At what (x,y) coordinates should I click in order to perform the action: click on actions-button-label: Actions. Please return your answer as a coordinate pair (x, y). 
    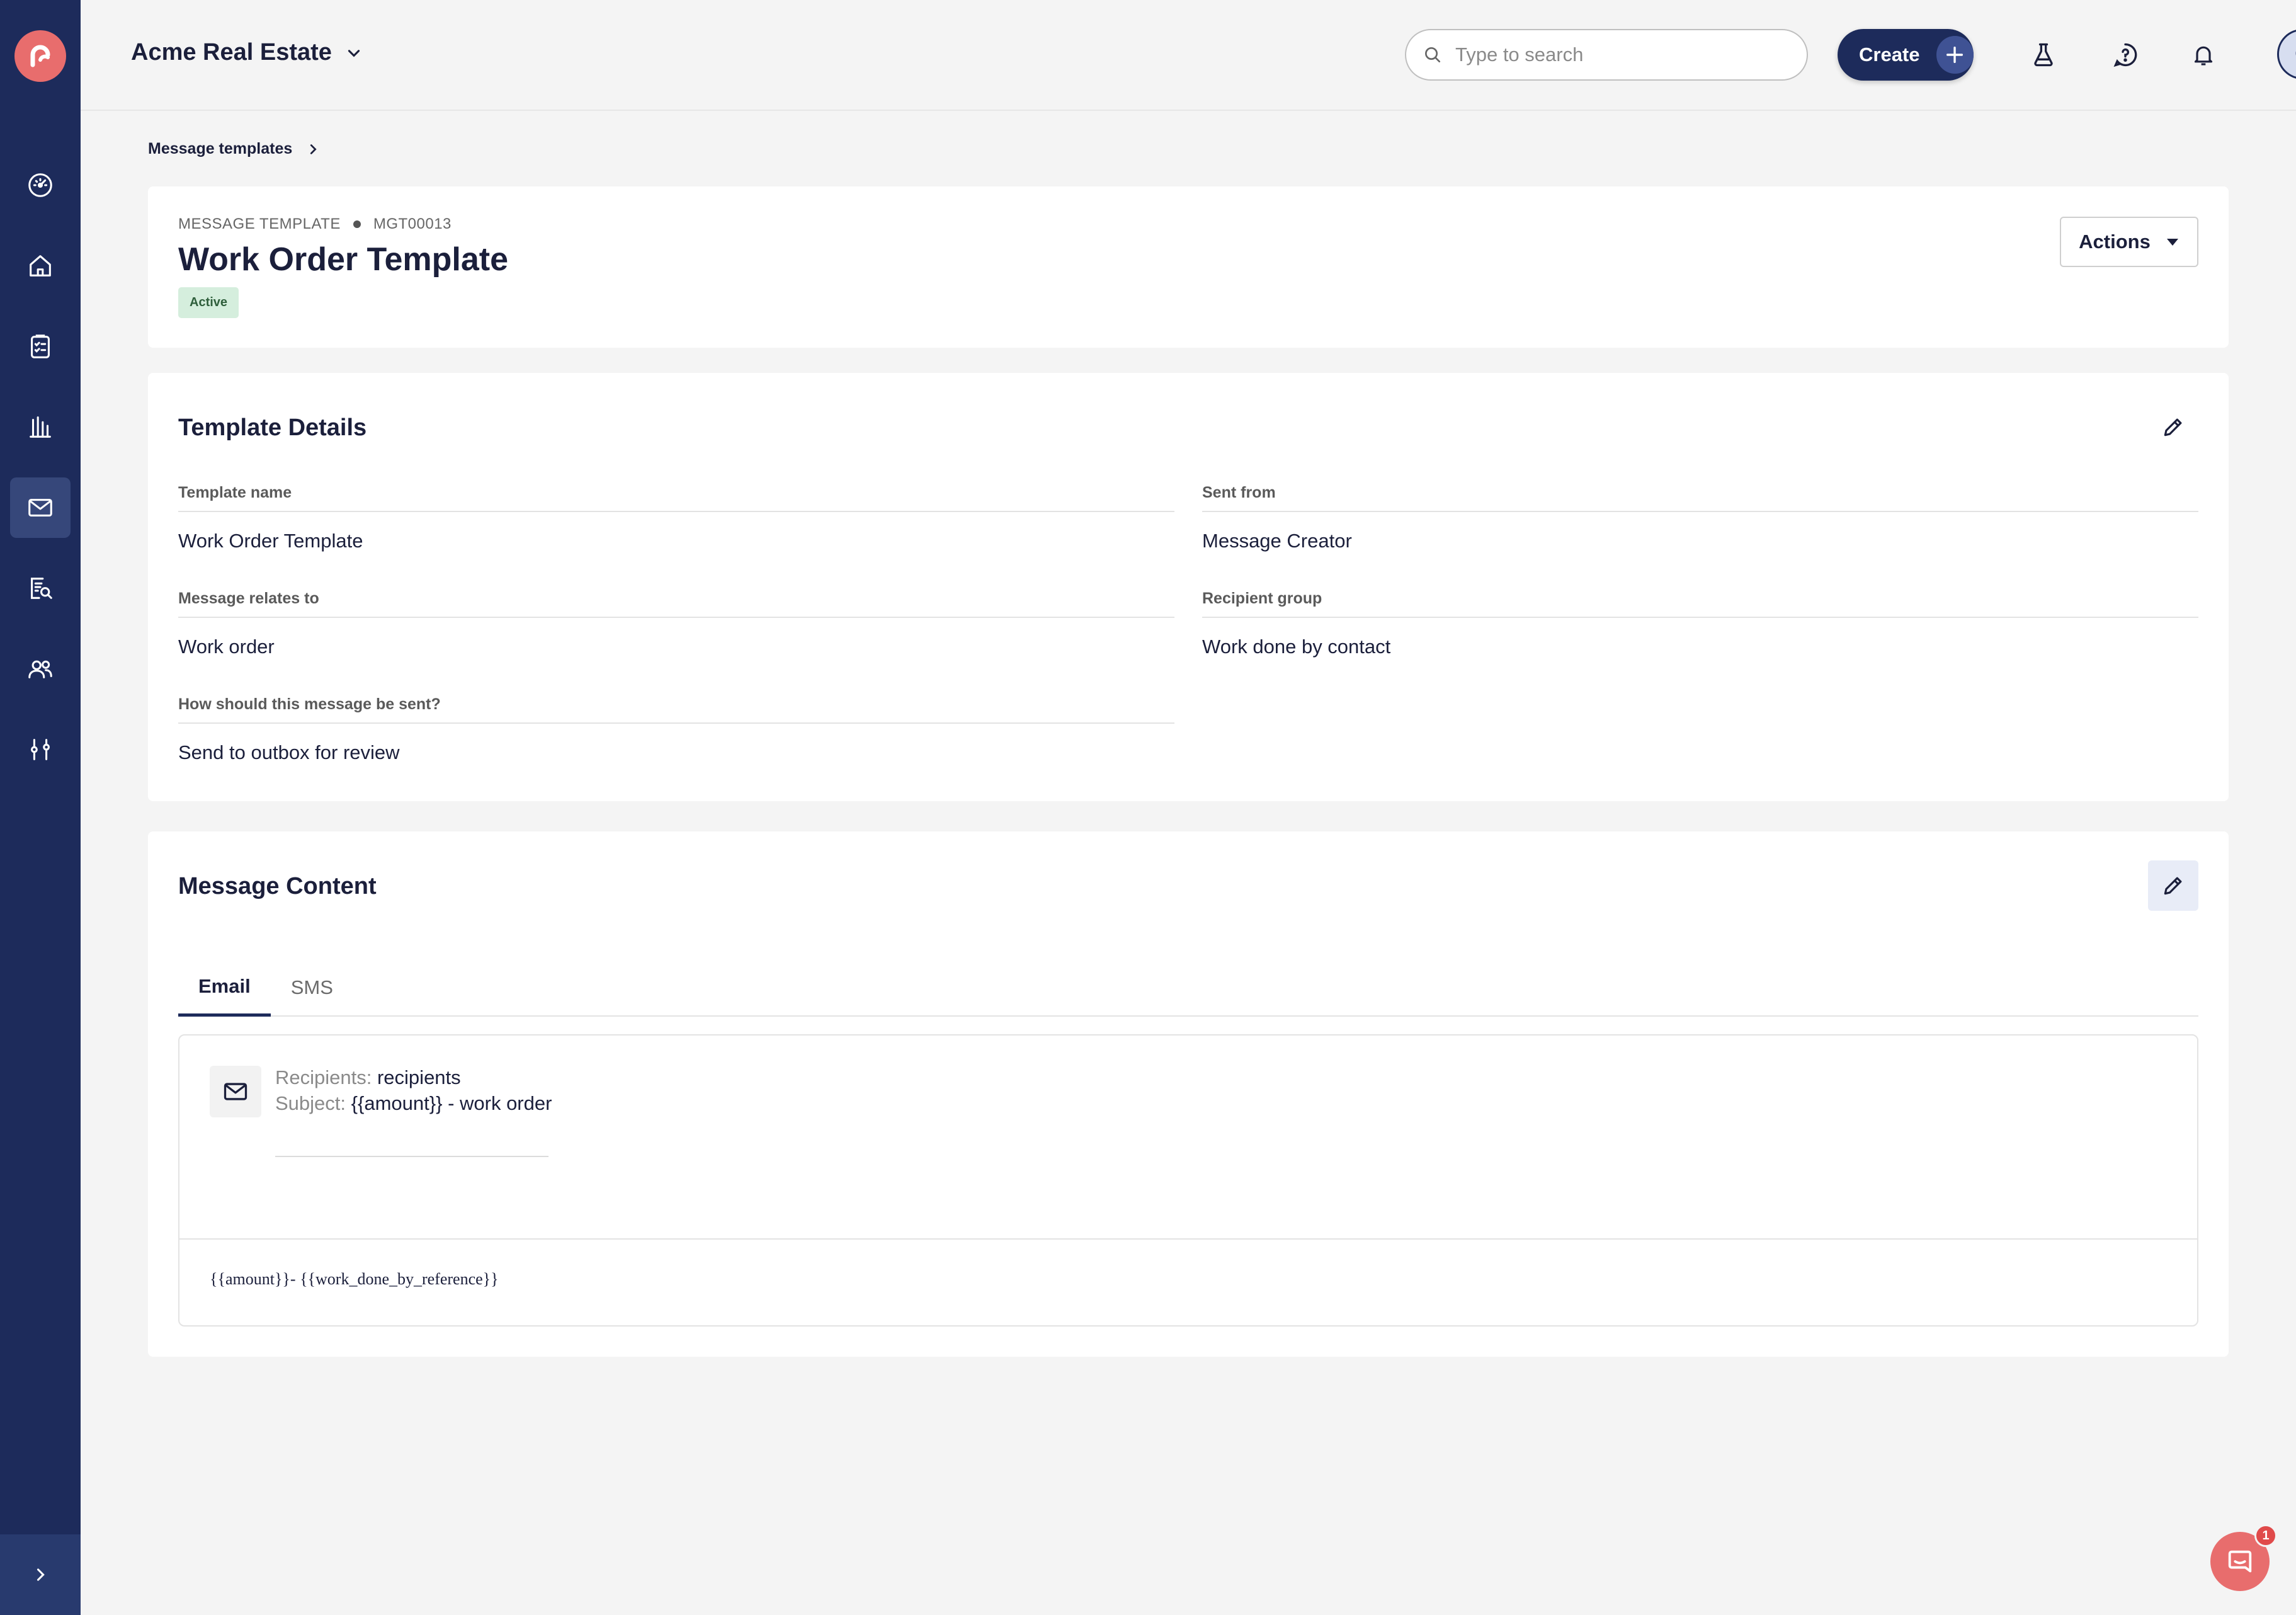
    Looking at the image, I should click on (2115, 242).